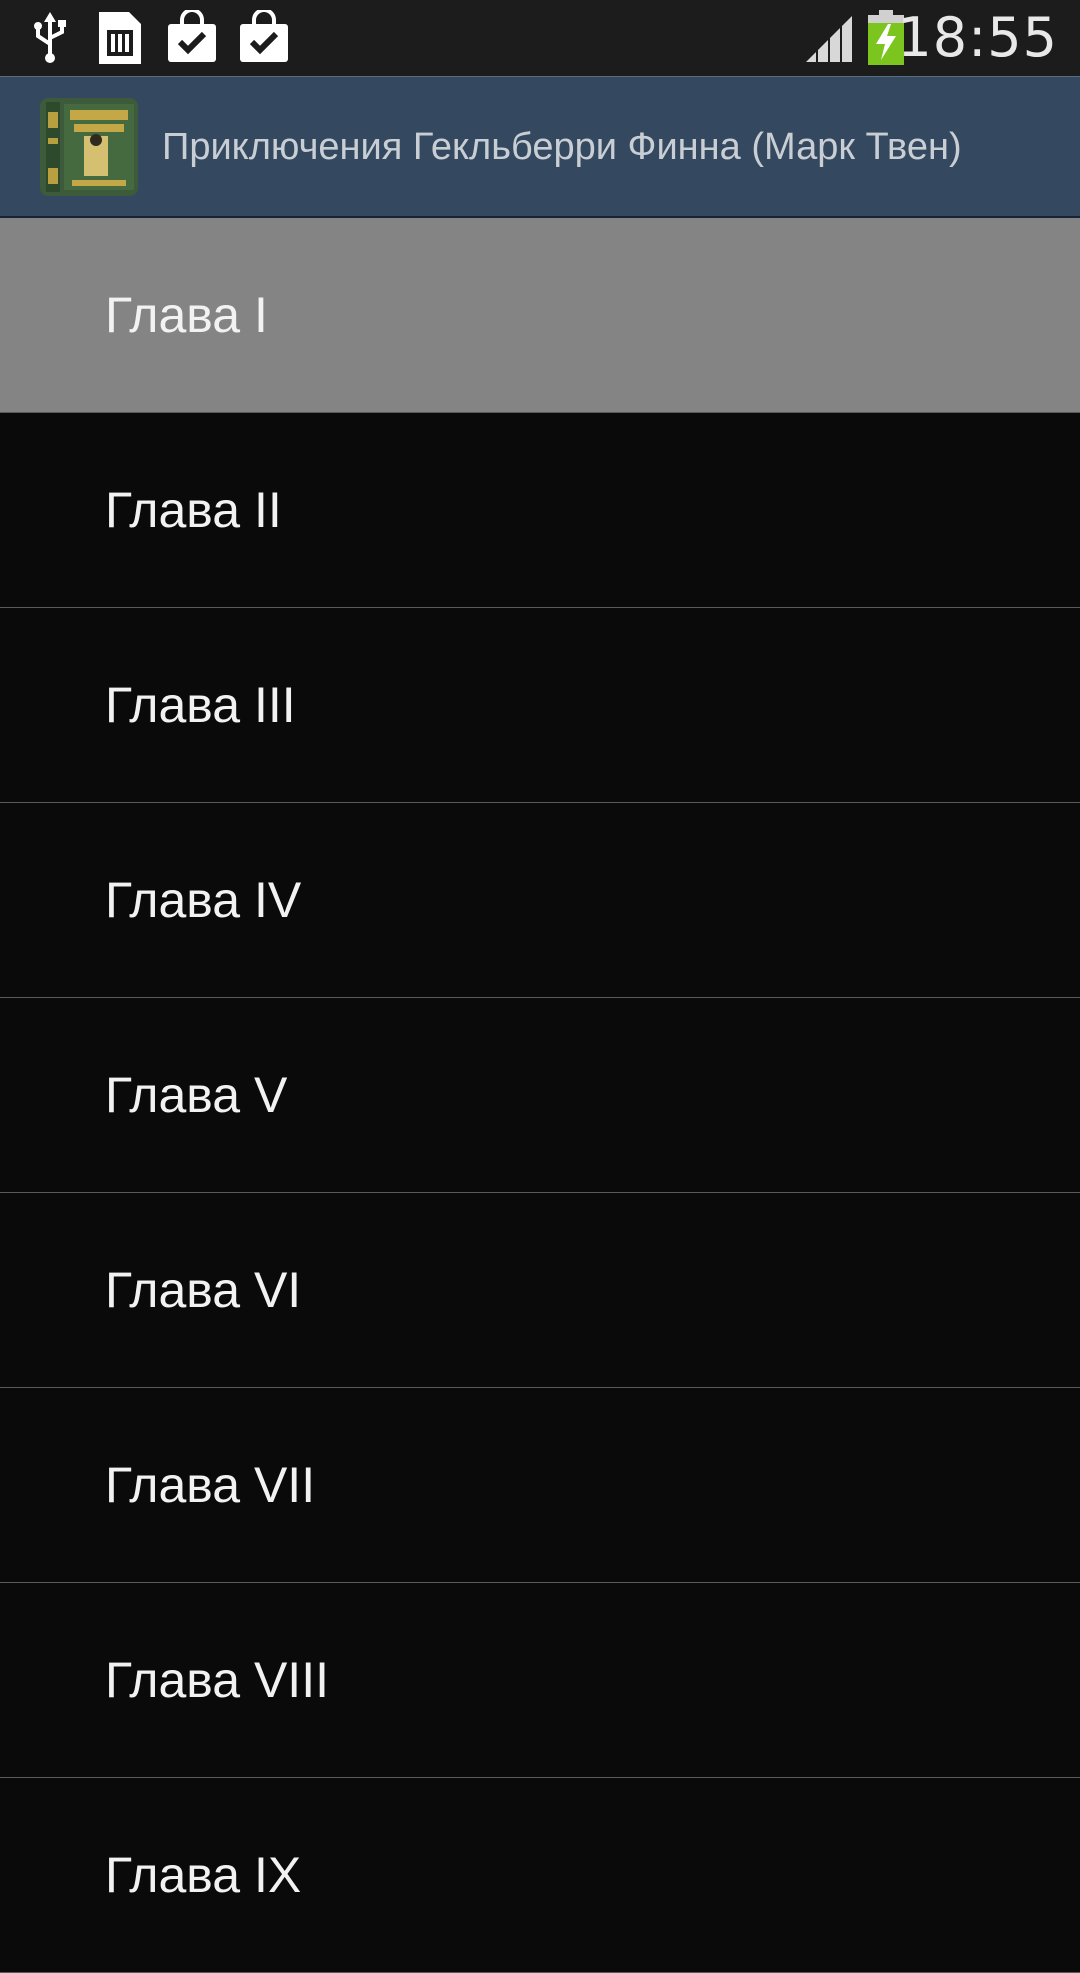 The height and width of the screenshot is (1973, 1080). Describe the element at coordinates (540, 705) in the screenshot. I see `list-item: Глава III` at that location.